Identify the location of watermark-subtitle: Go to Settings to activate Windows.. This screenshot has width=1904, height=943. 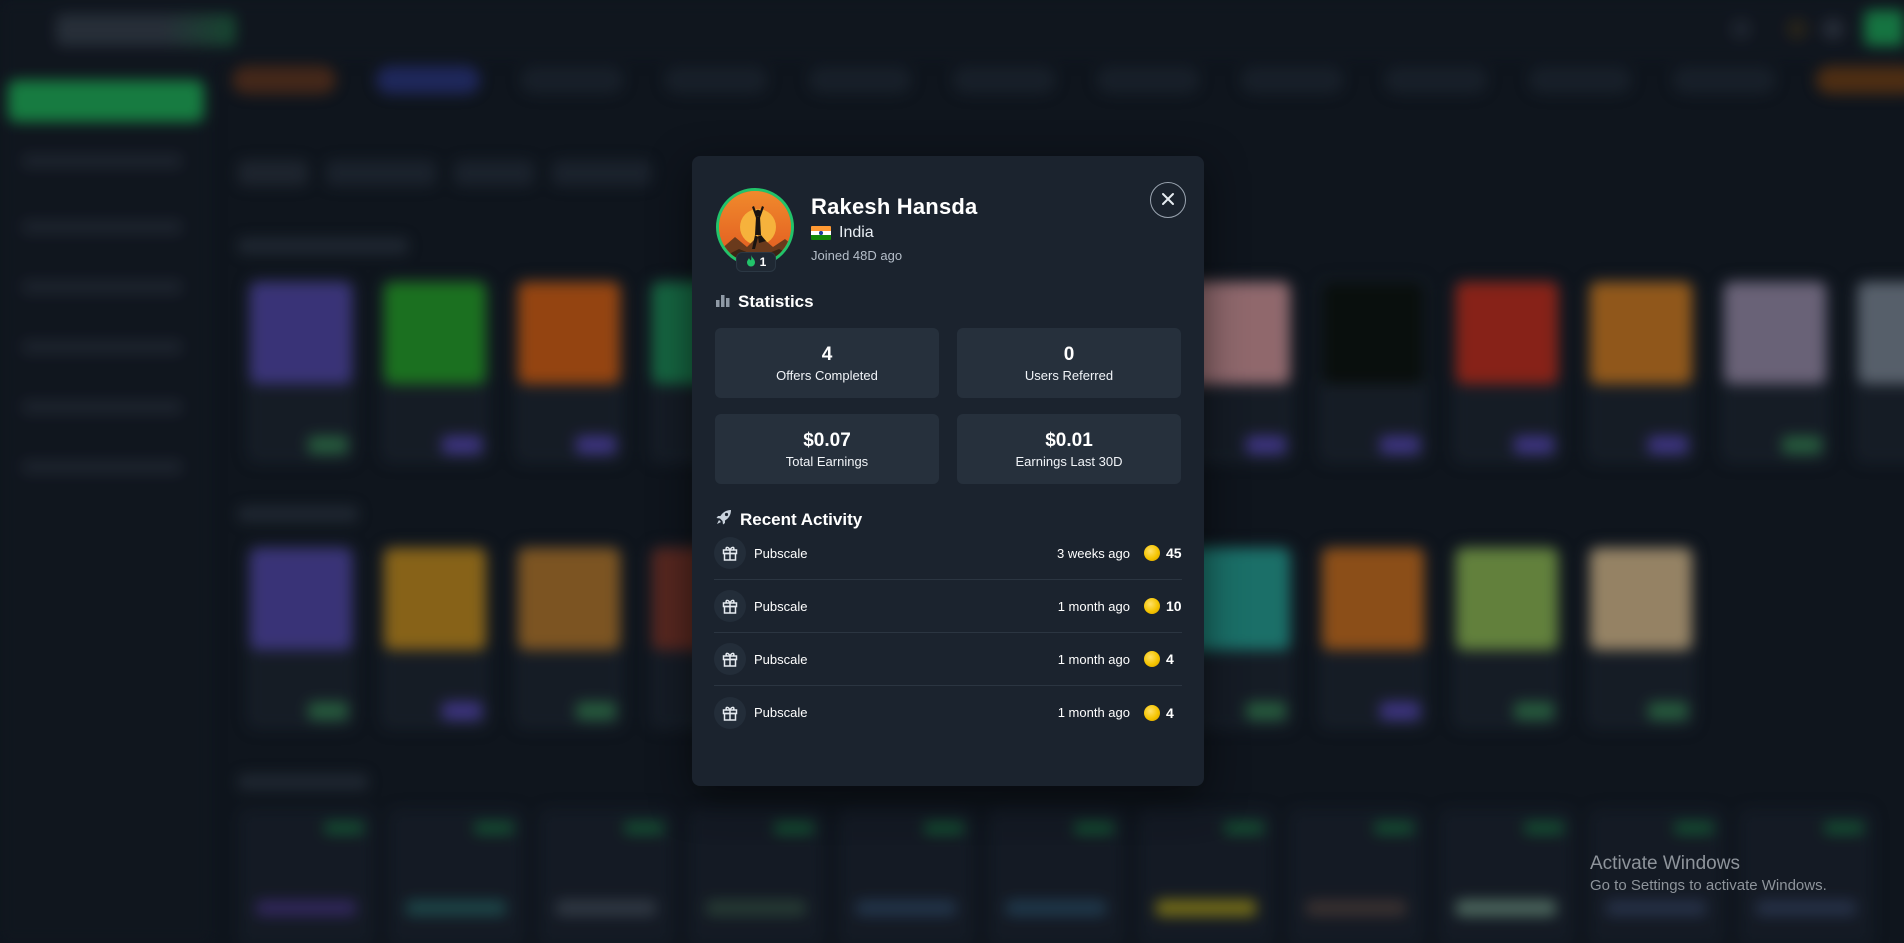
(1708, 885).